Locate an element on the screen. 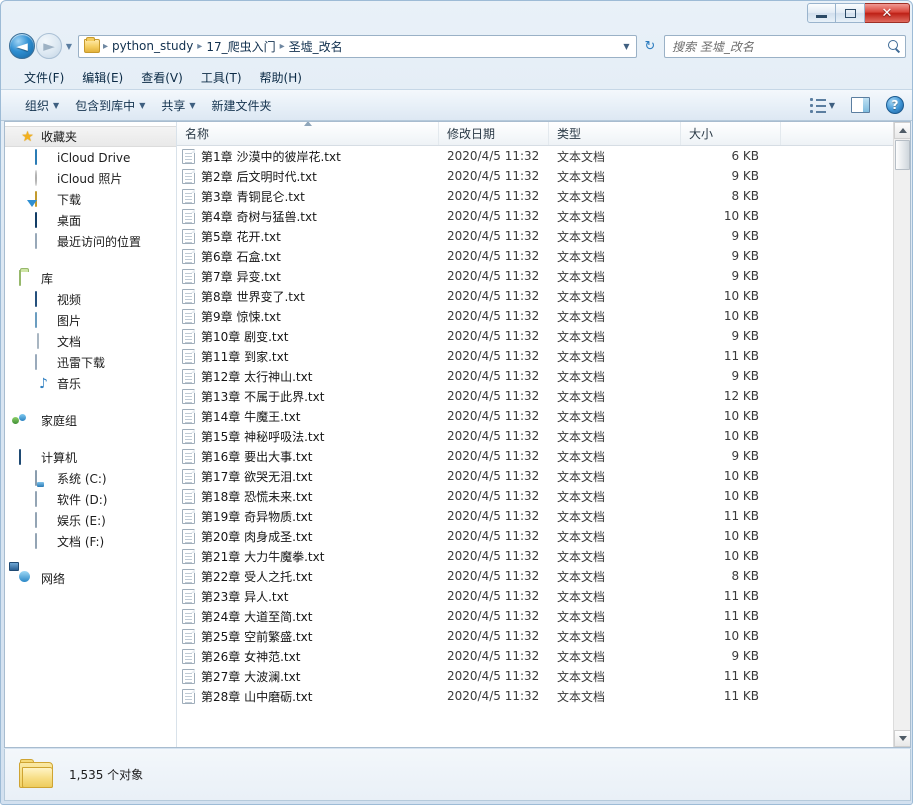 The height and width of the screenshot is (805, 913). recent-pages-button: ▼ is located at coordinates (69, 46).